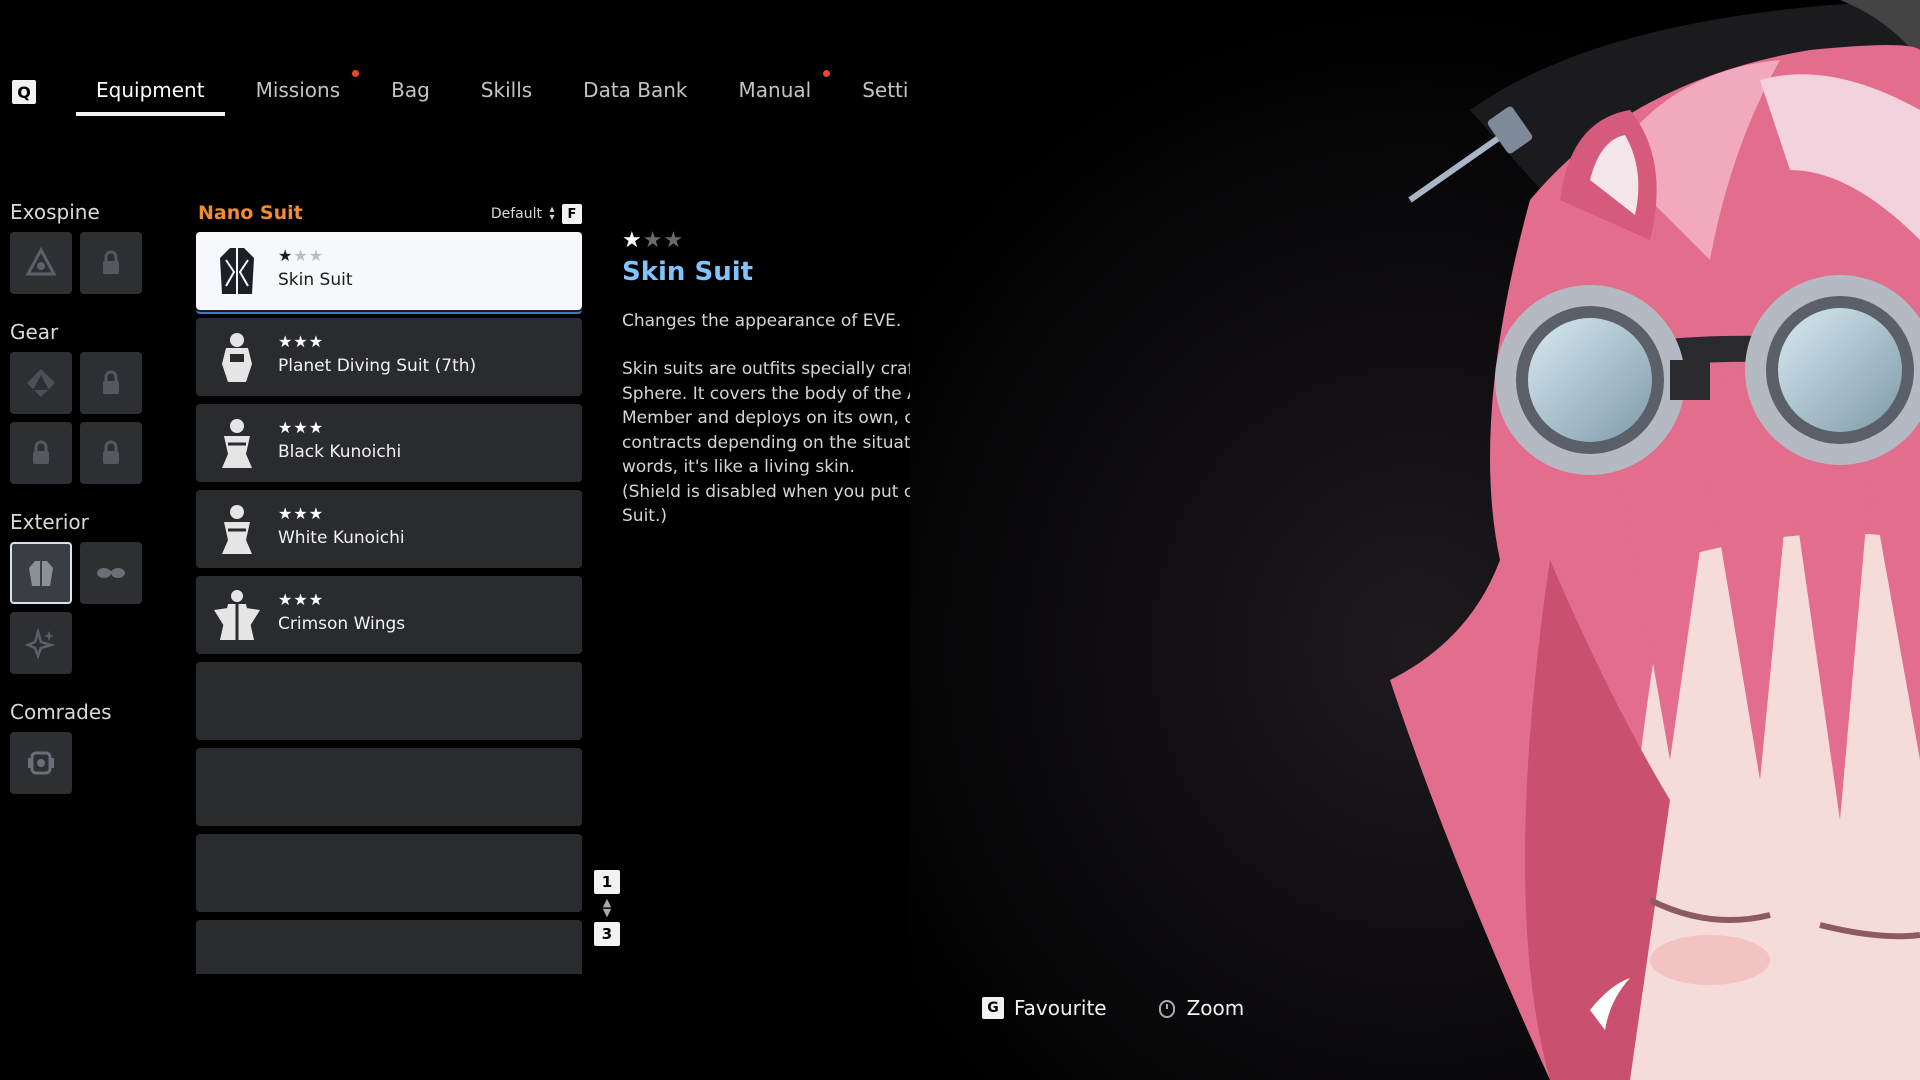 This screenshot has width=1920, height=1080. What do you see at coordinates (390, 215) in the screenshot?
I see `list-header: Nano Suit Default ▴ ▾ F` at bounding box center [390, 215].